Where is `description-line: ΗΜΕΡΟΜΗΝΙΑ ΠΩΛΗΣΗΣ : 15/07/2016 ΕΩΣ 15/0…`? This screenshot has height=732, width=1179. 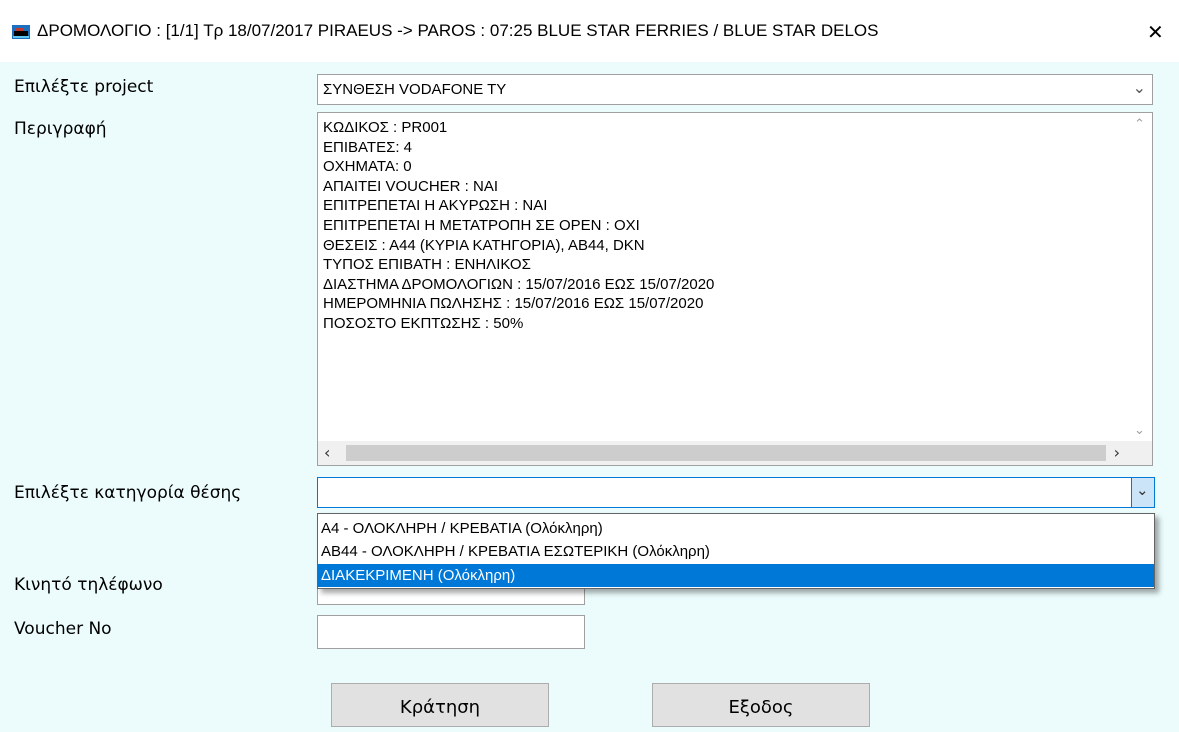
description-line: ΗΜΕΡΟΜΗΝΙΑ ΠΩΛΗΣΗΣ : 15/07/2016 ΕΩΣ 15/0… is located at coordinates (513, 304).